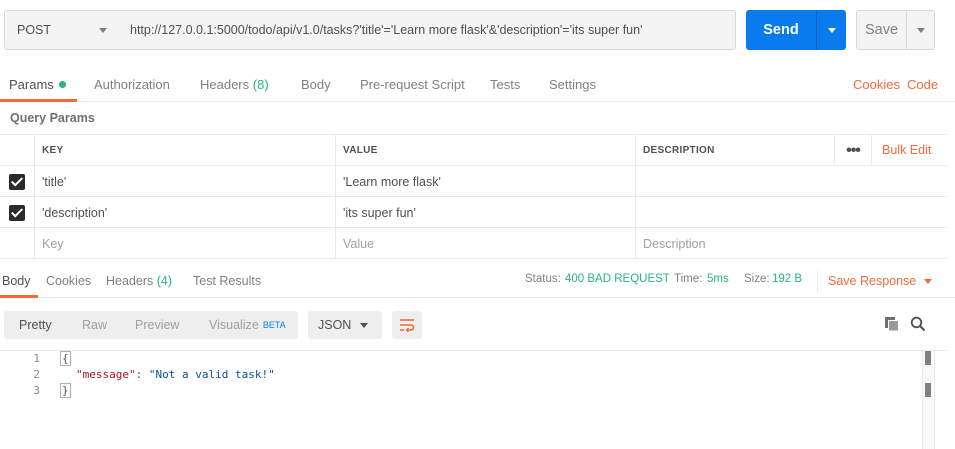 Image resolution: width=955 pixels, height=449 pixels. What do you see at coordinates (36, 390) in the screenshot?
I see `line-number: 3` at bounding box center [36, 390].